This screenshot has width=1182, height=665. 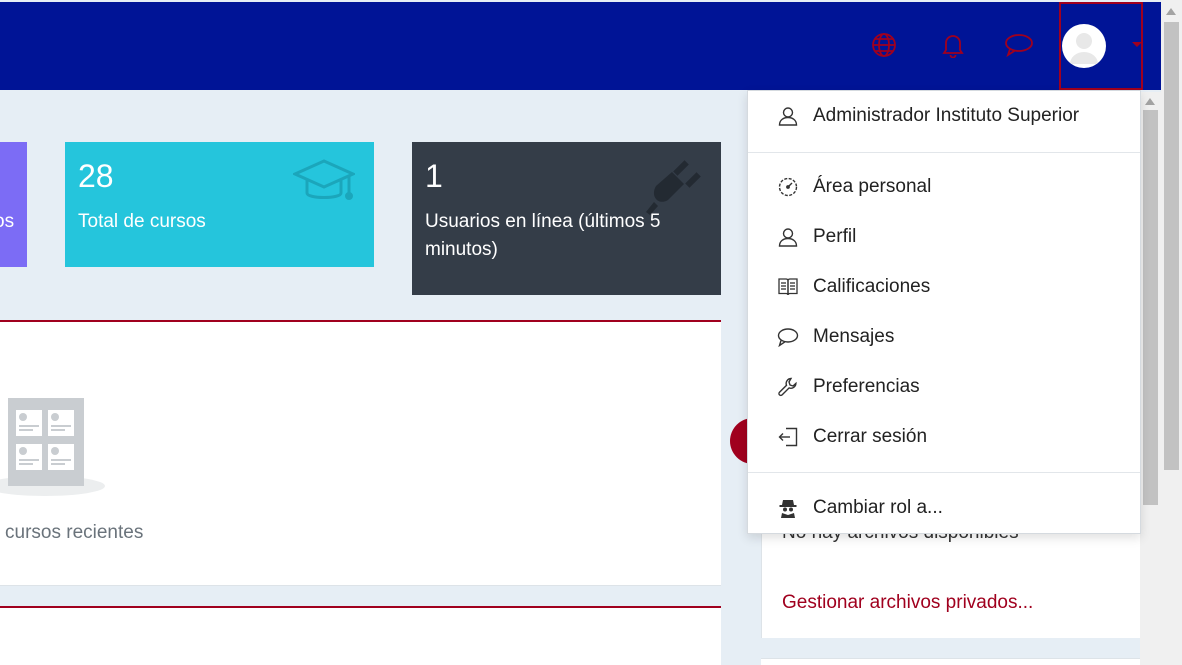 I want to click on recent-courses-empty-text: cursos recientes, so click(x=74, y=532).